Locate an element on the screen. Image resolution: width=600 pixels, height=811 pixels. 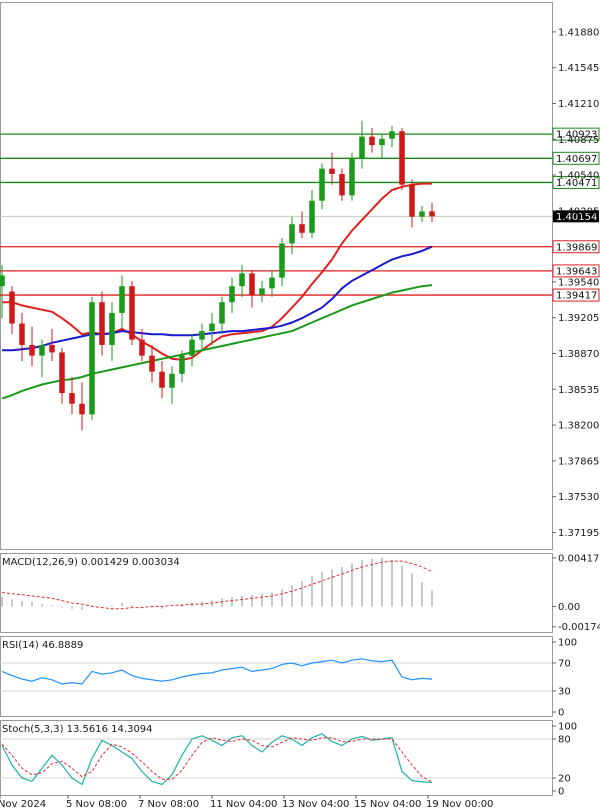
price-tick-label: 1.37195 is located at coordinates (578, 533).